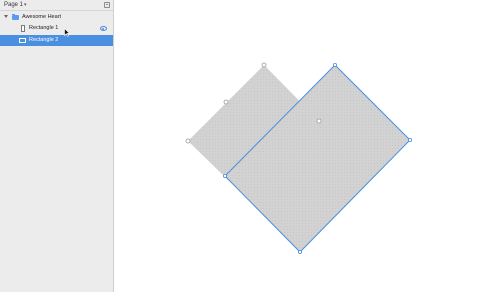  What do you see at coordinates (25, 5) in the screenshot?
I see `chevron-down-icon: ▾` at bounding box center [25, 5].